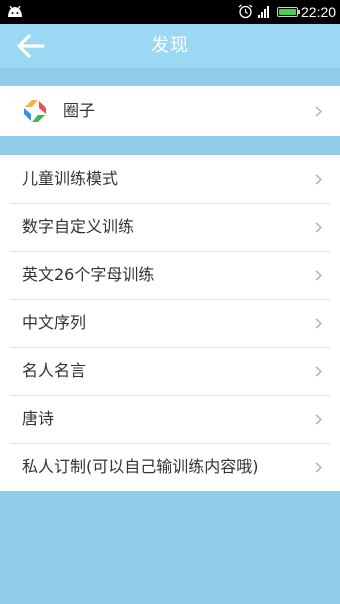 This screenshot has height=604, width=340. I want to click on alarm-icon, so click(245, 11).